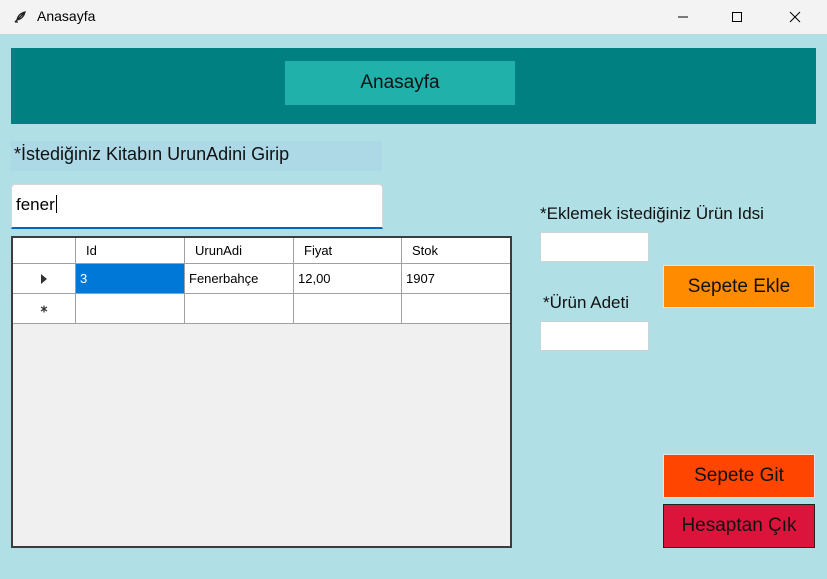 This screenshot has height=579, width=827. Describe the element at coordinates (456, 279) in the screenshot. I see `cell-stok: 1907` at that location.